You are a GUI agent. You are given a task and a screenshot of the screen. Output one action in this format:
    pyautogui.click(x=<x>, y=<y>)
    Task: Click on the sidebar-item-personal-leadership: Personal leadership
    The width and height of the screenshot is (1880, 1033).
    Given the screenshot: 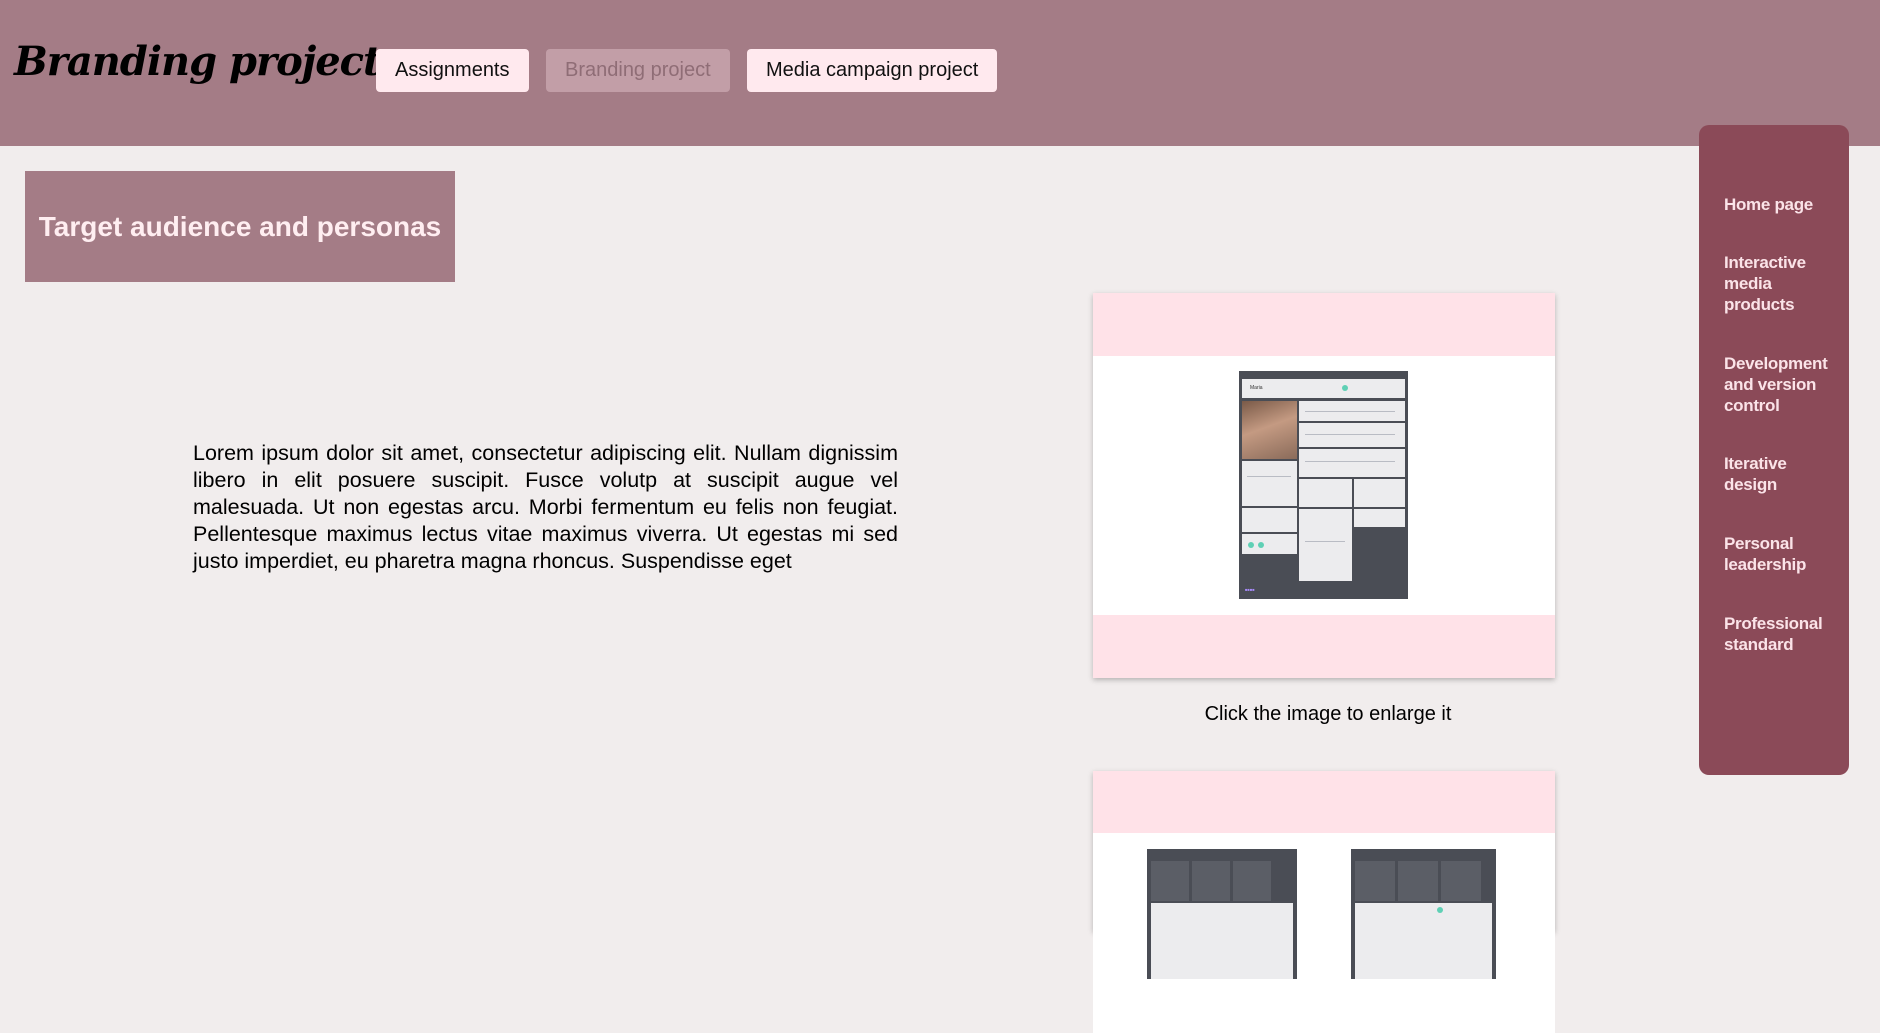 What is the action you would take?
    pyautogui.click(x=1781, y=554)
    